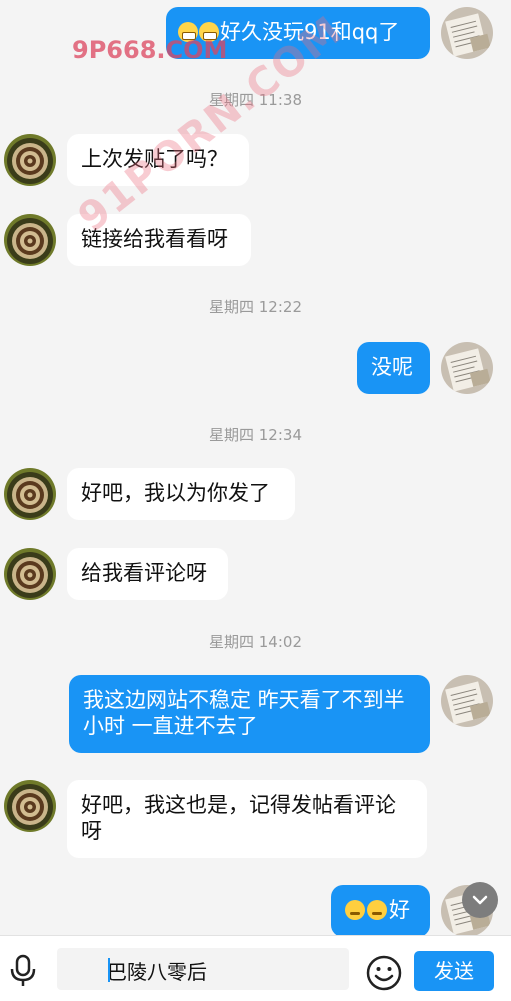  Describe the element at coordinates (255, 642) in the screenshot. I see `timestamp: 星期四 14:02` at that location.